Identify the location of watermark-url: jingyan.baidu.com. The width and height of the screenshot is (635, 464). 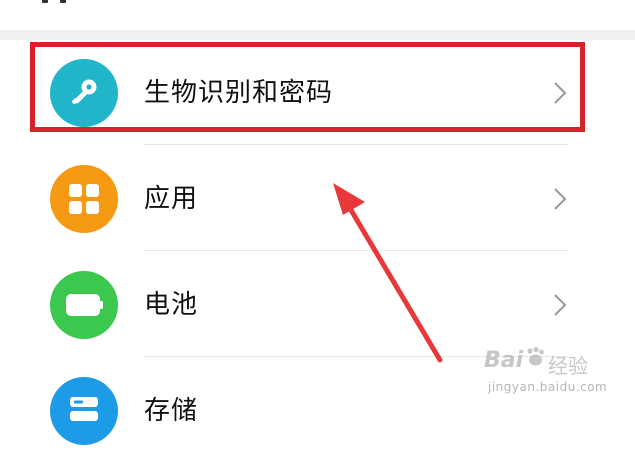
(548, 387).